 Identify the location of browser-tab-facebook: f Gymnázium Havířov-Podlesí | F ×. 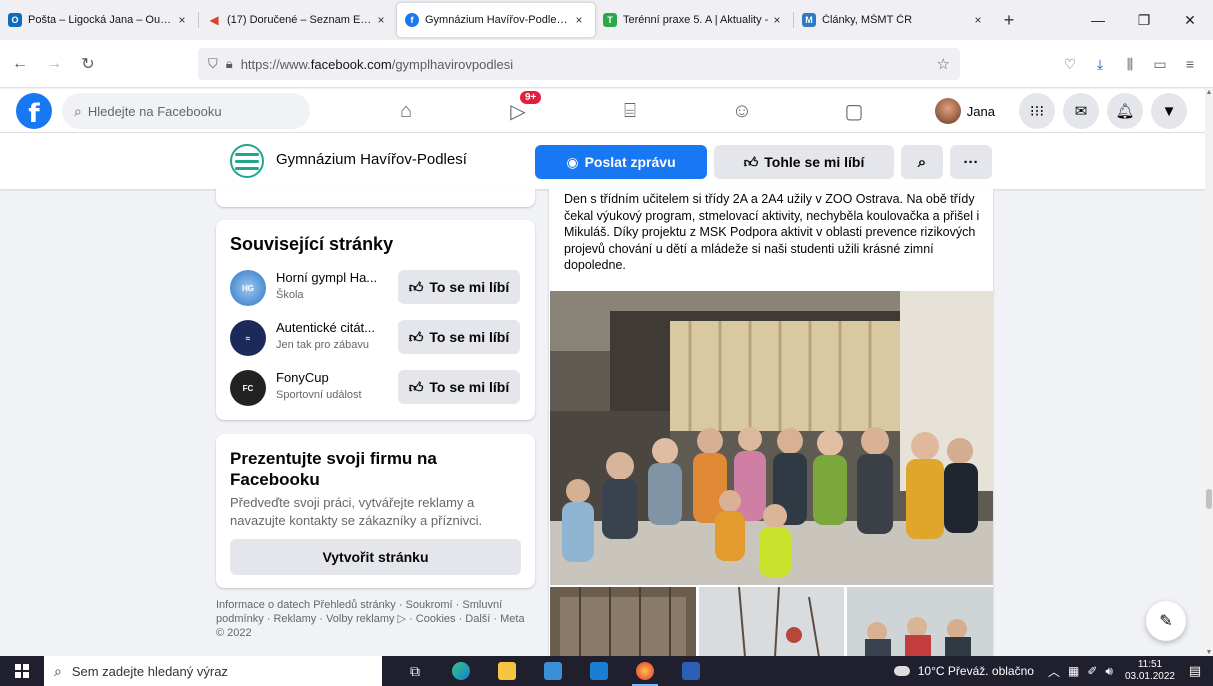
(496, 20).